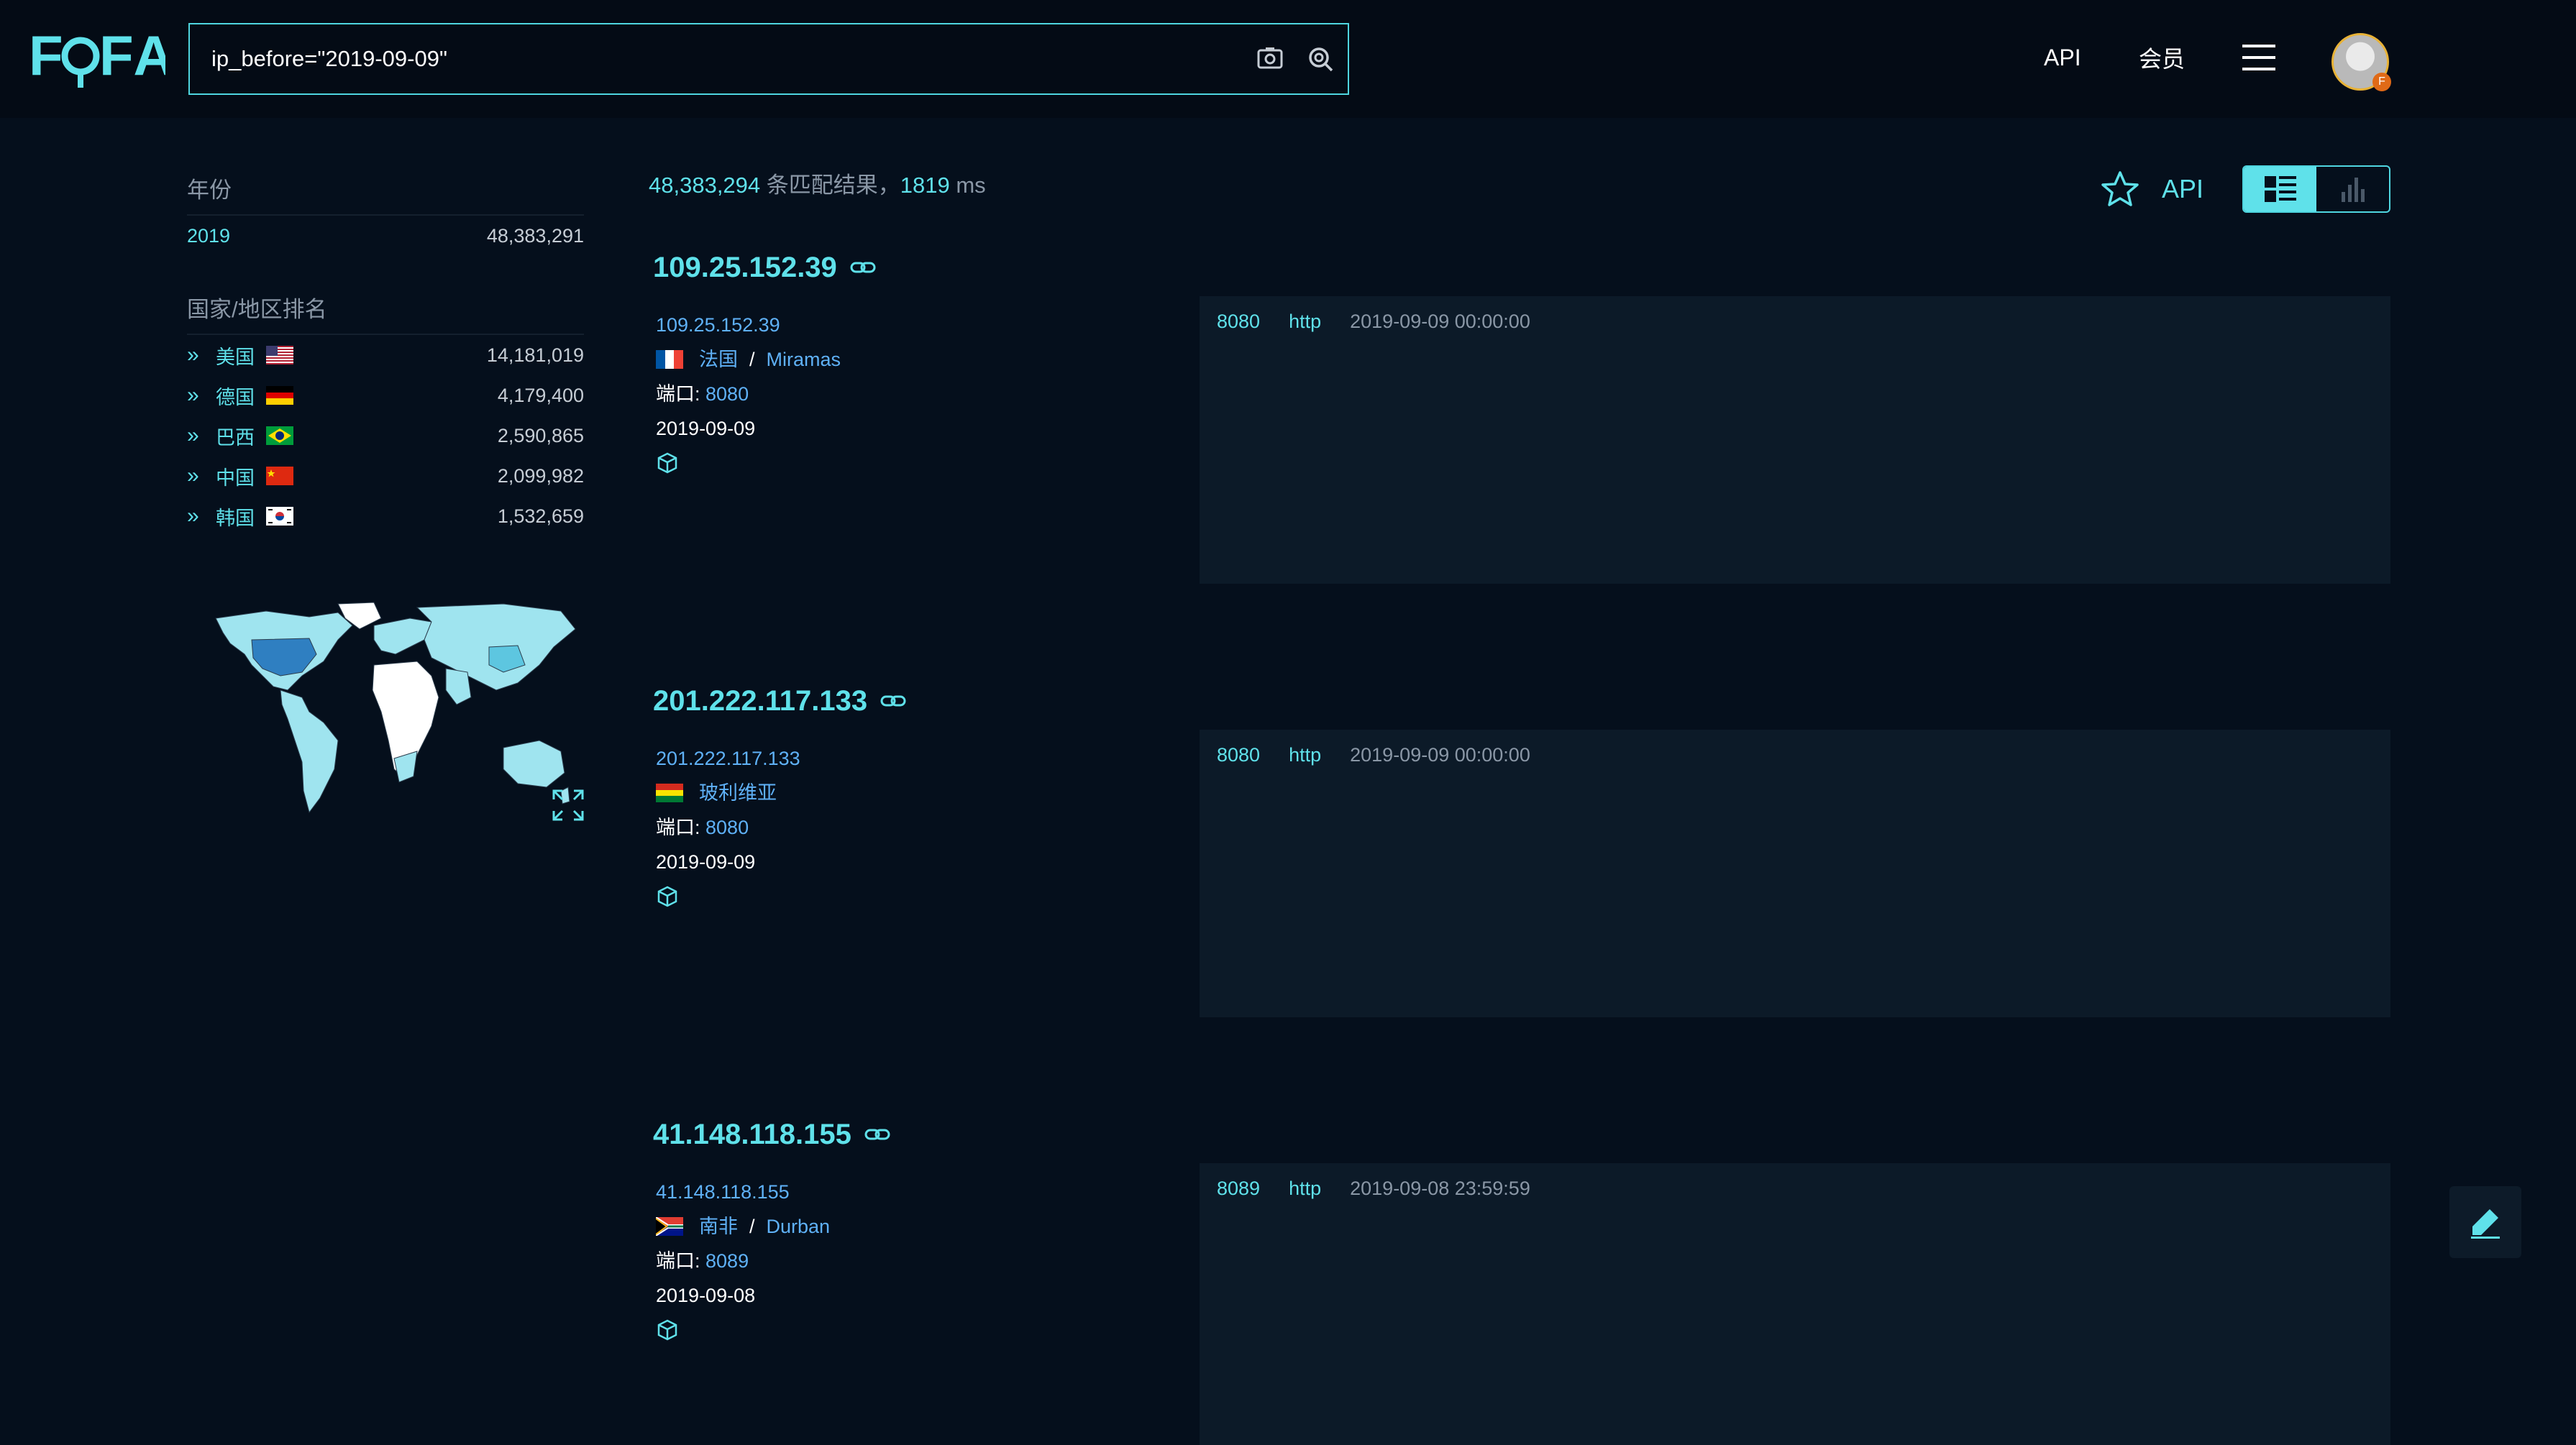  I want to click on result-city: Durban, so click(799, 1226).